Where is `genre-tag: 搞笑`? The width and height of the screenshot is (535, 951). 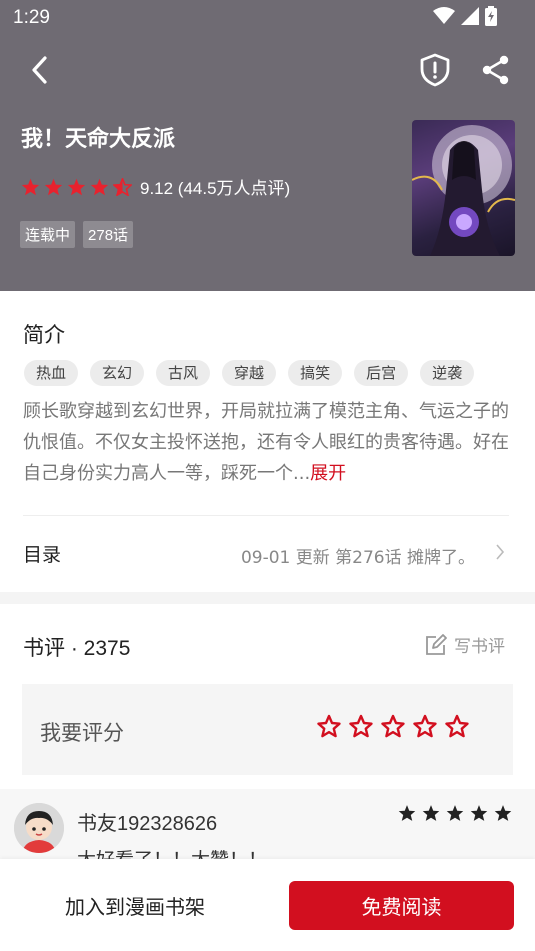 genre-tag: 搞笑 is located at coordinates (315, 373).